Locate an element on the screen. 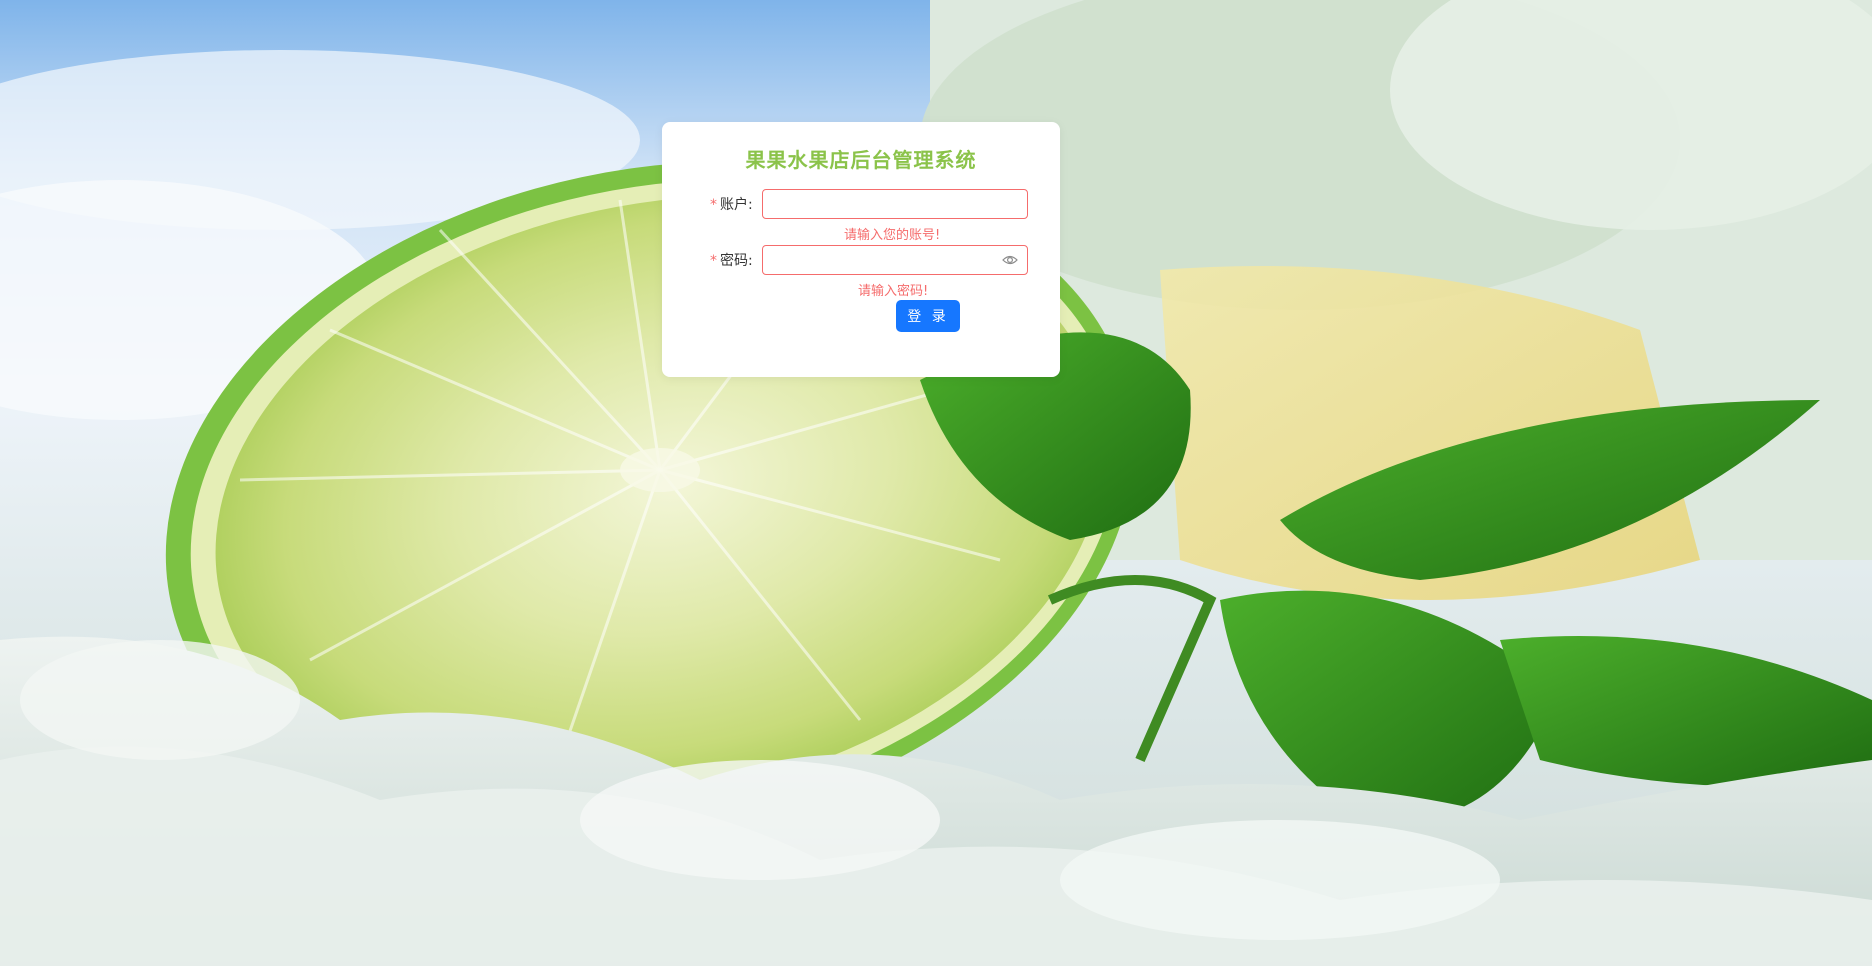 The image size is (1872, 966). account-label: 账户: is located at coordinates (736, 205).